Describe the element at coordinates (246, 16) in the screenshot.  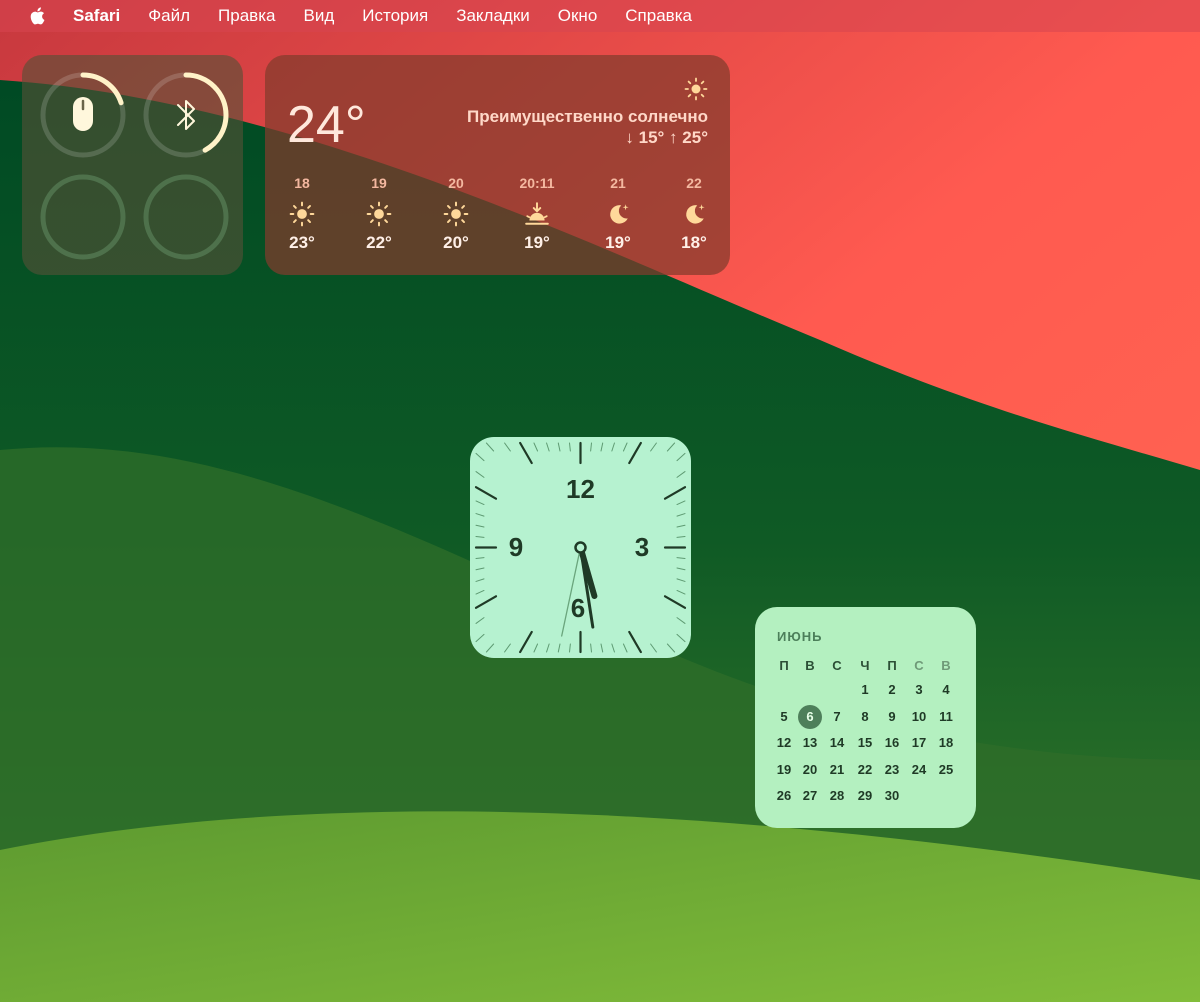
I see `menu-edit: Правка` at that location.